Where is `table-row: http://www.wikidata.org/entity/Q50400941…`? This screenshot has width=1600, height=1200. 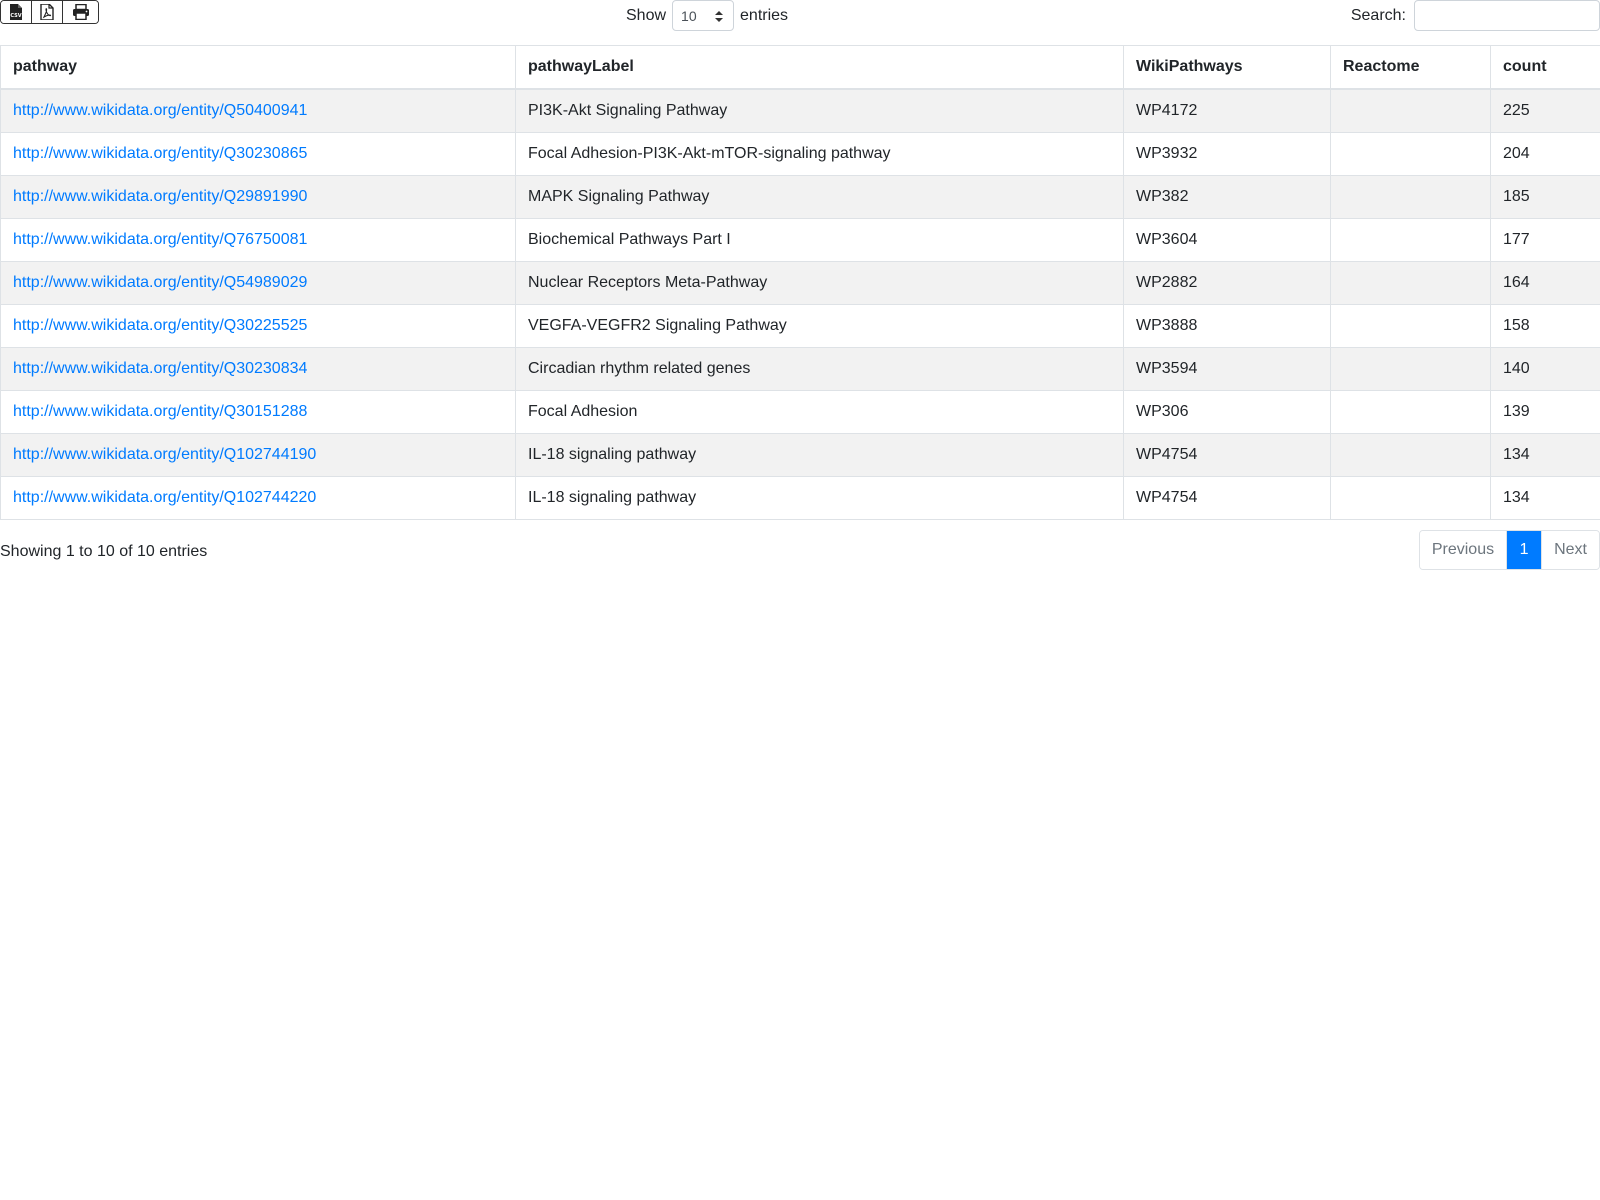 table-row: http://www.wikidata.org/entity/Q50400941… is located at coordinates (800, 111).